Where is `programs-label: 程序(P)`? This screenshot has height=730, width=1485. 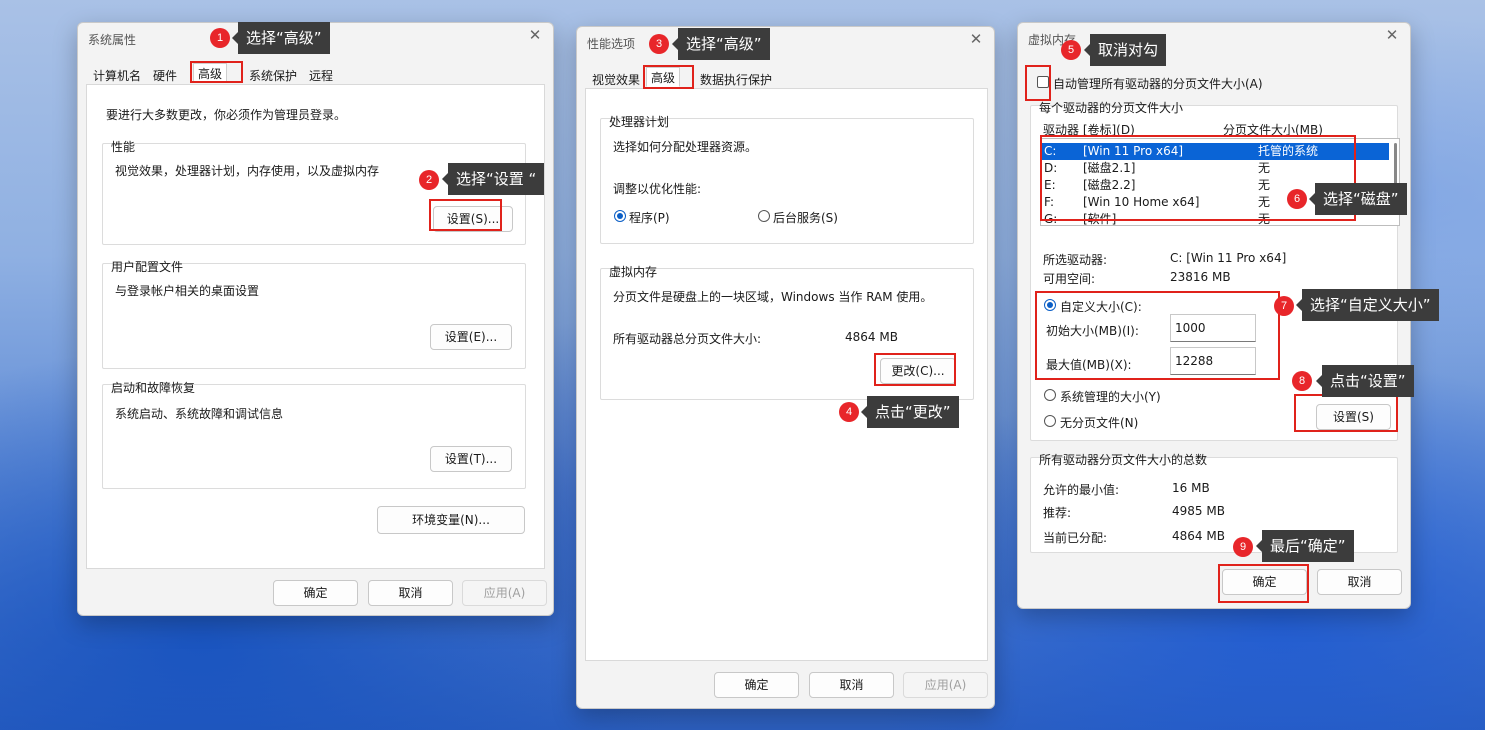
programs-label: 程序(P) is located at coordinates (649, 217).